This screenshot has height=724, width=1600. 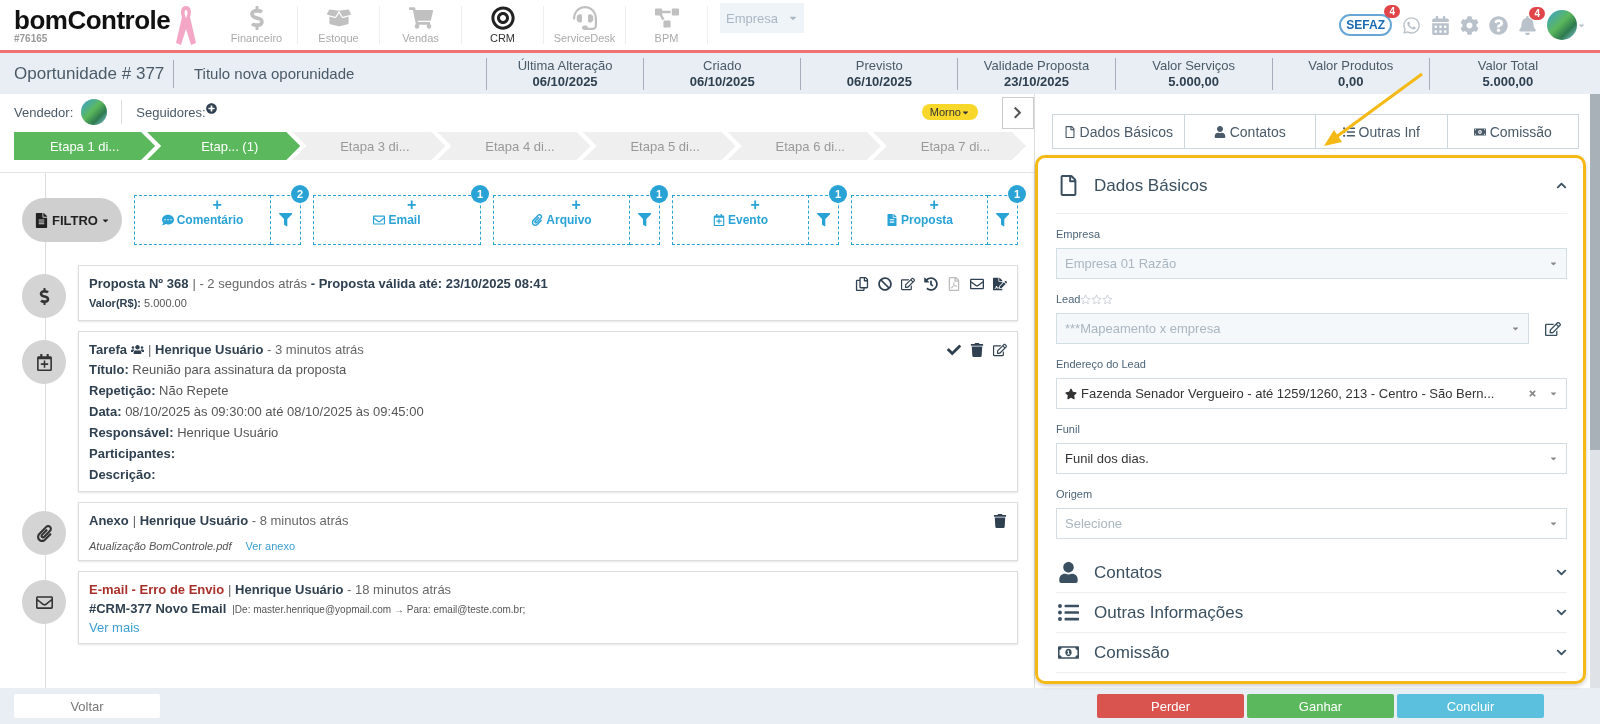 I want to click on section-title: Contatos, so click(x=1128, y=572).